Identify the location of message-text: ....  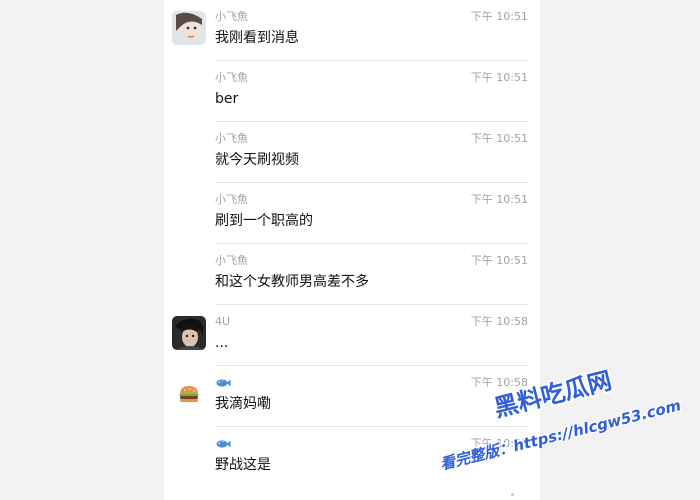
(222, 343).